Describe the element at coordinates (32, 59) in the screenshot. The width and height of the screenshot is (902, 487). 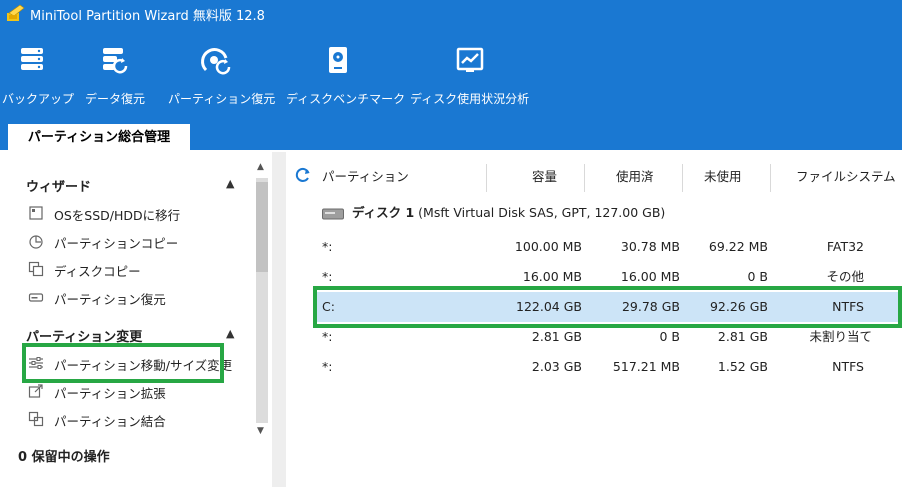
I see `backup-icon` at that location.